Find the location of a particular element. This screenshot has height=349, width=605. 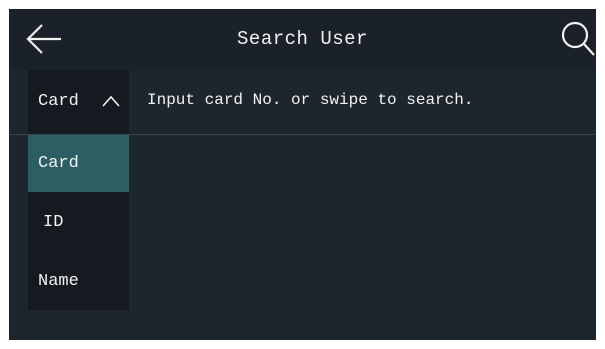

search-type-dropdown: Card ID Name is located at coordinates (78, 222).